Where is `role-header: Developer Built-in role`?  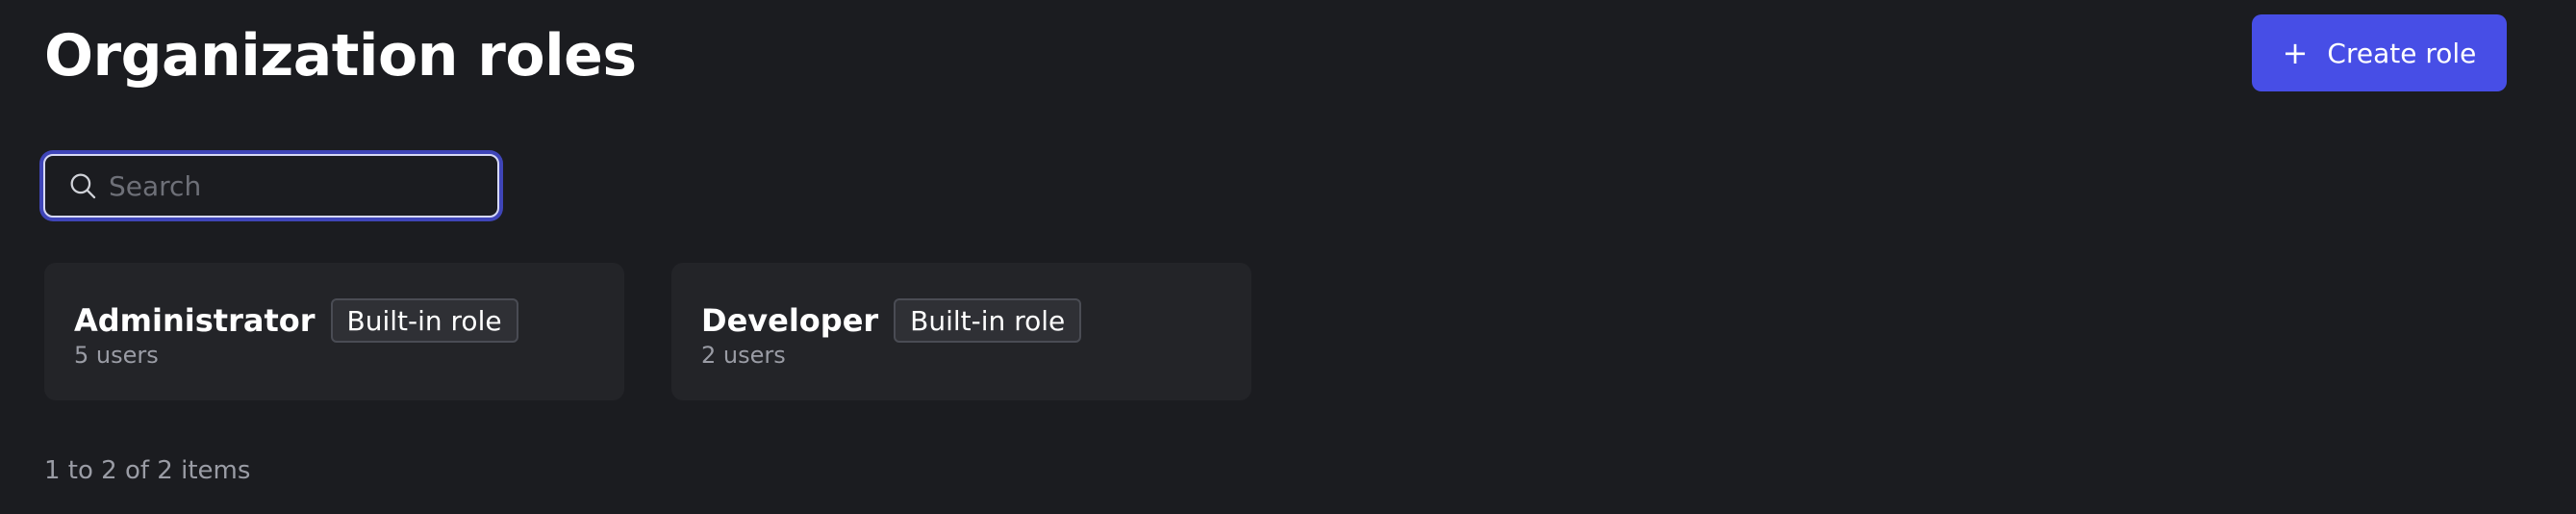
role-header: Developer Built-in role is located at coordinates (892, 321).